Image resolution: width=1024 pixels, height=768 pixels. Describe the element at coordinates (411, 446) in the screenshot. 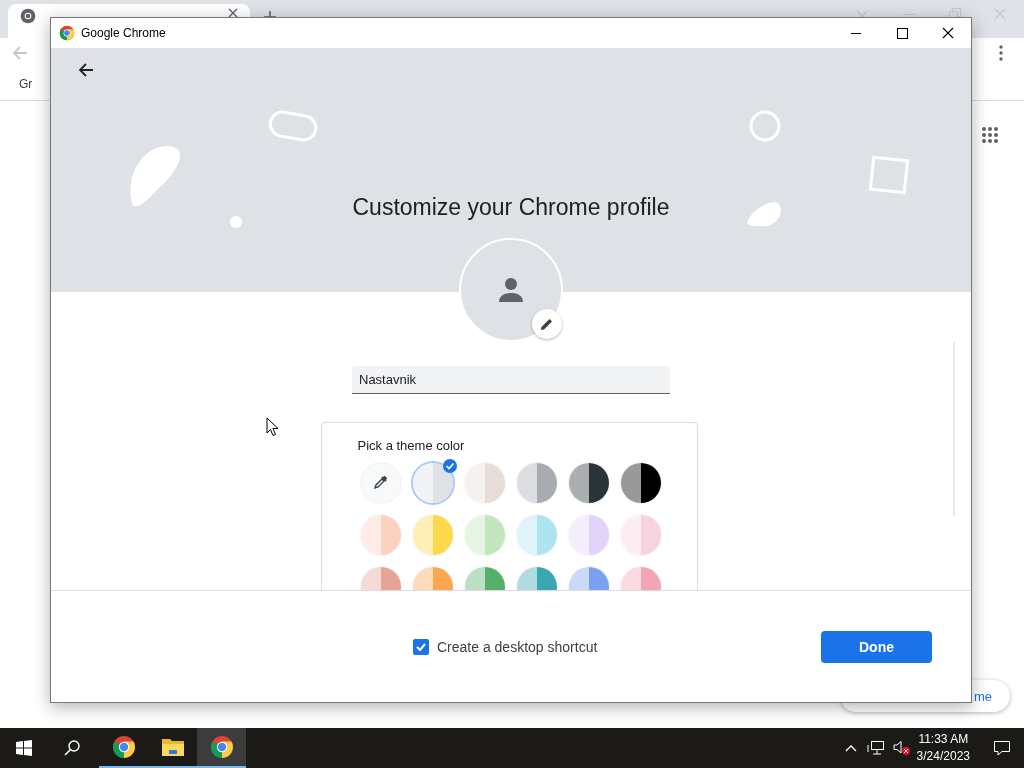

I see `theme-title: Pick a theme color` at that location.